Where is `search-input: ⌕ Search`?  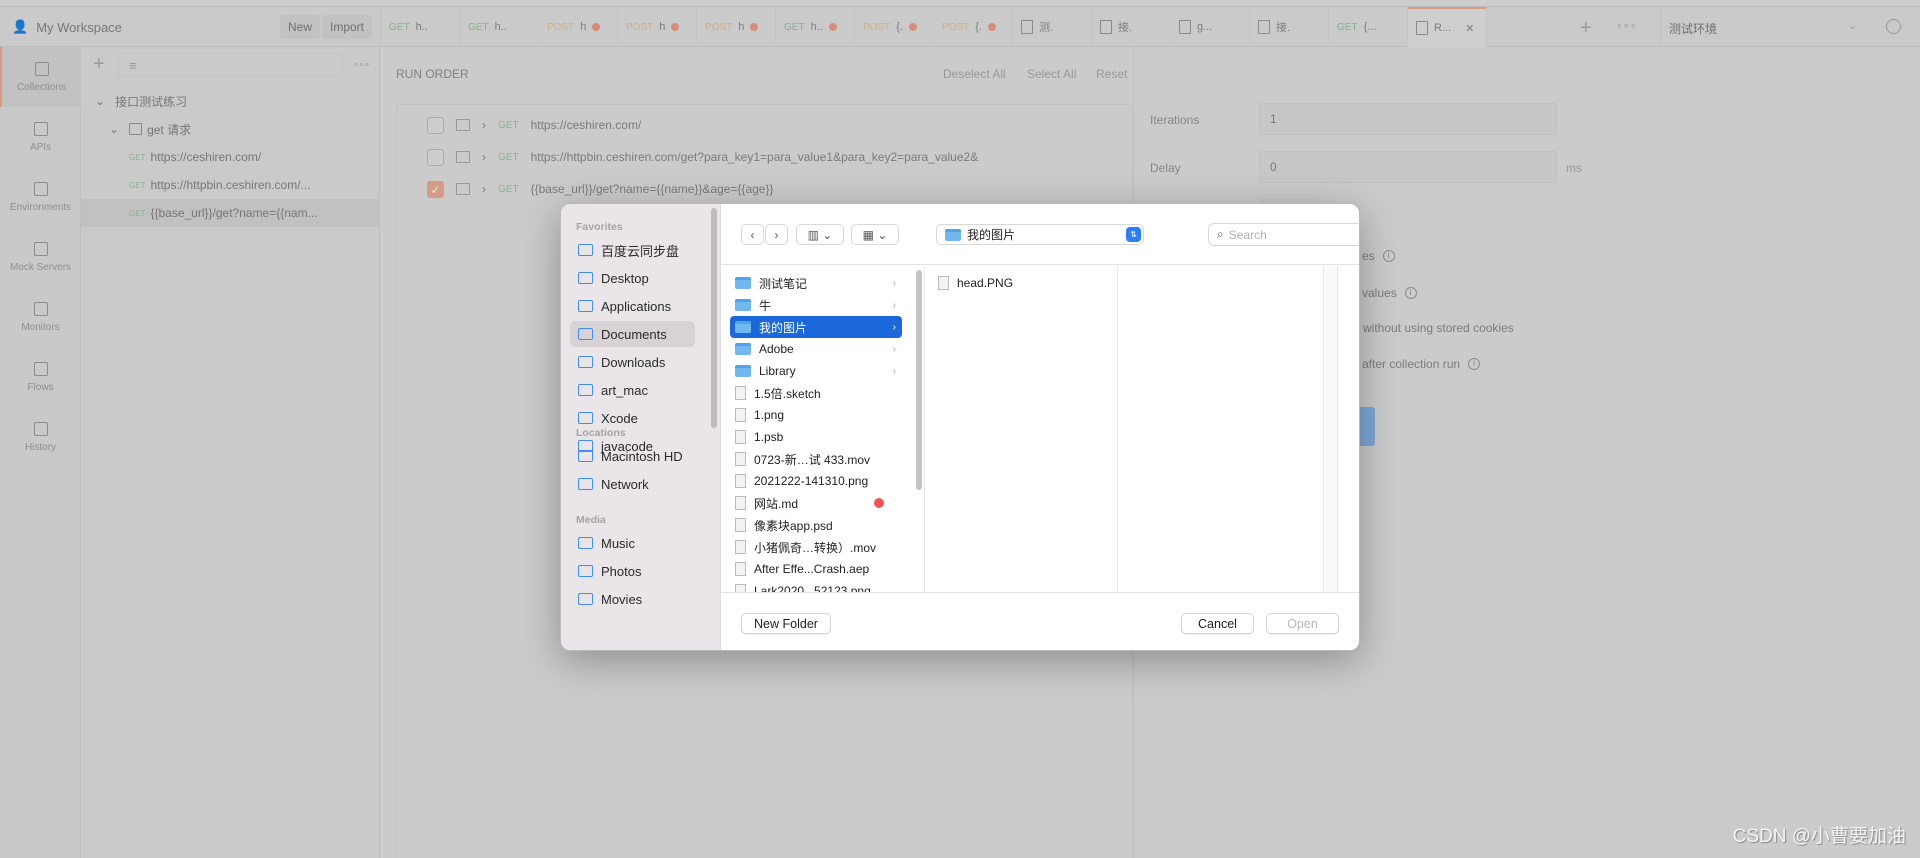 search-input: ⌕ Search is located at coordinates (1283, 234).